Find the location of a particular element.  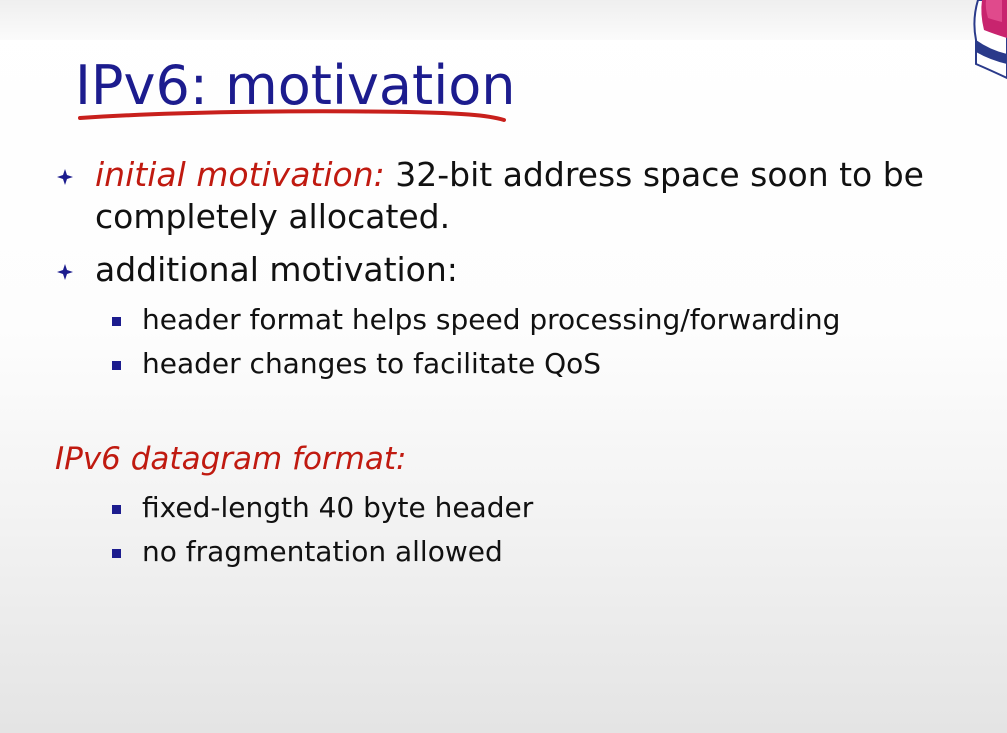

emphasis-initial-motivation: initial motivation: is located at coordinates (240, 174).